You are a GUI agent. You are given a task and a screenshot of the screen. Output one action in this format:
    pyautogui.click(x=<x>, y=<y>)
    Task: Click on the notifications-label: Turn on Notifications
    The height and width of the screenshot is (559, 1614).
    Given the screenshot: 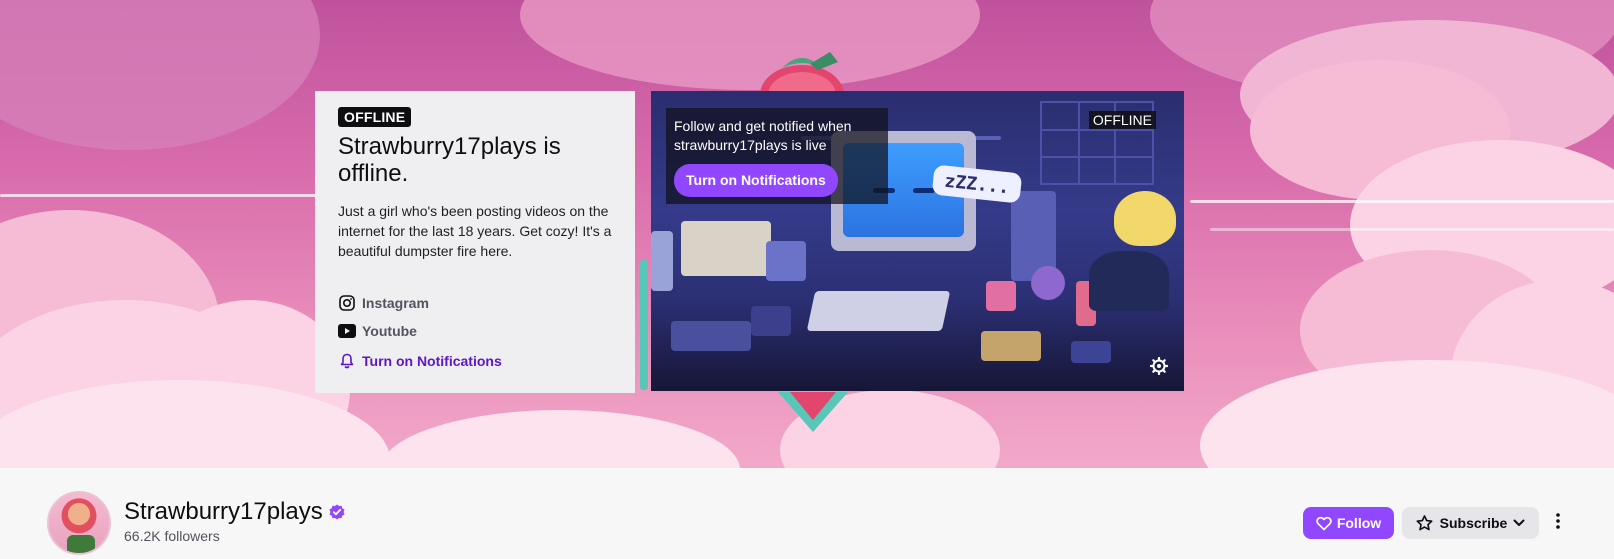 What is the action you would take?
    pyautogui.click(x=432, y=361)
    